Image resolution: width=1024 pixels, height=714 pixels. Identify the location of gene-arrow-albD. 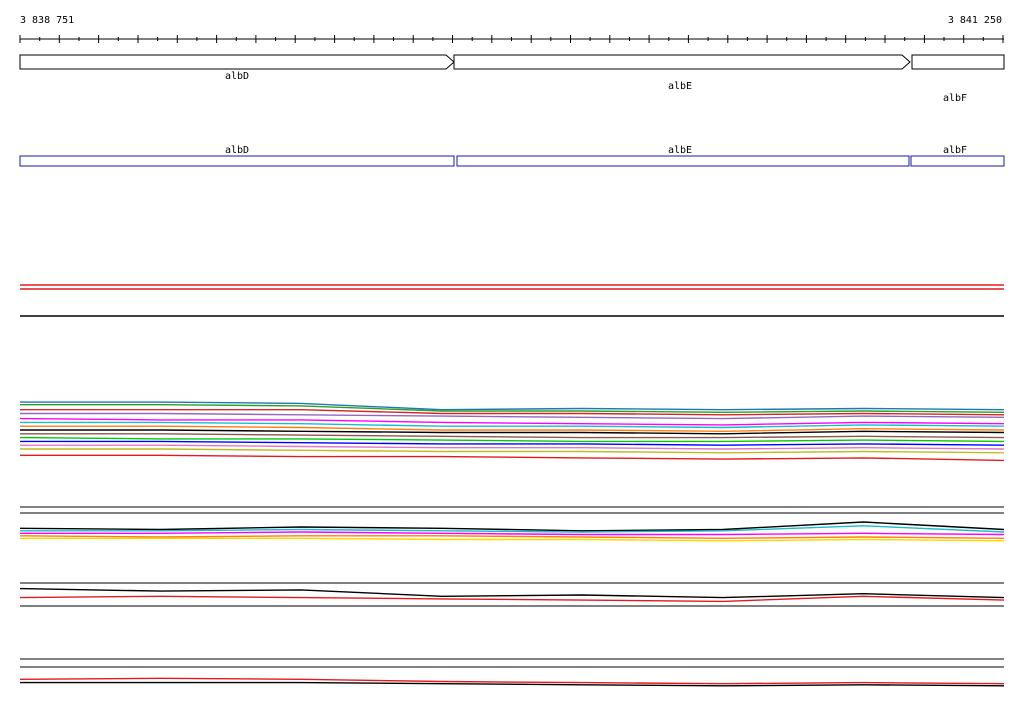
(237, 62).